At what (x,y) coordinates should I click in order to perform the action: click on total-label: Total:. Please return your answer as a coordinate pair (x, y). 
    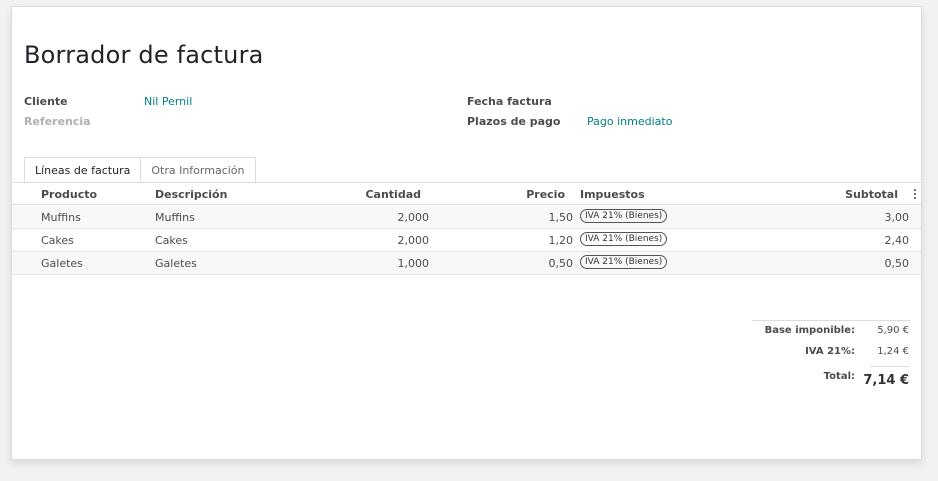
    Looking at the image, I should click on (839, 376).